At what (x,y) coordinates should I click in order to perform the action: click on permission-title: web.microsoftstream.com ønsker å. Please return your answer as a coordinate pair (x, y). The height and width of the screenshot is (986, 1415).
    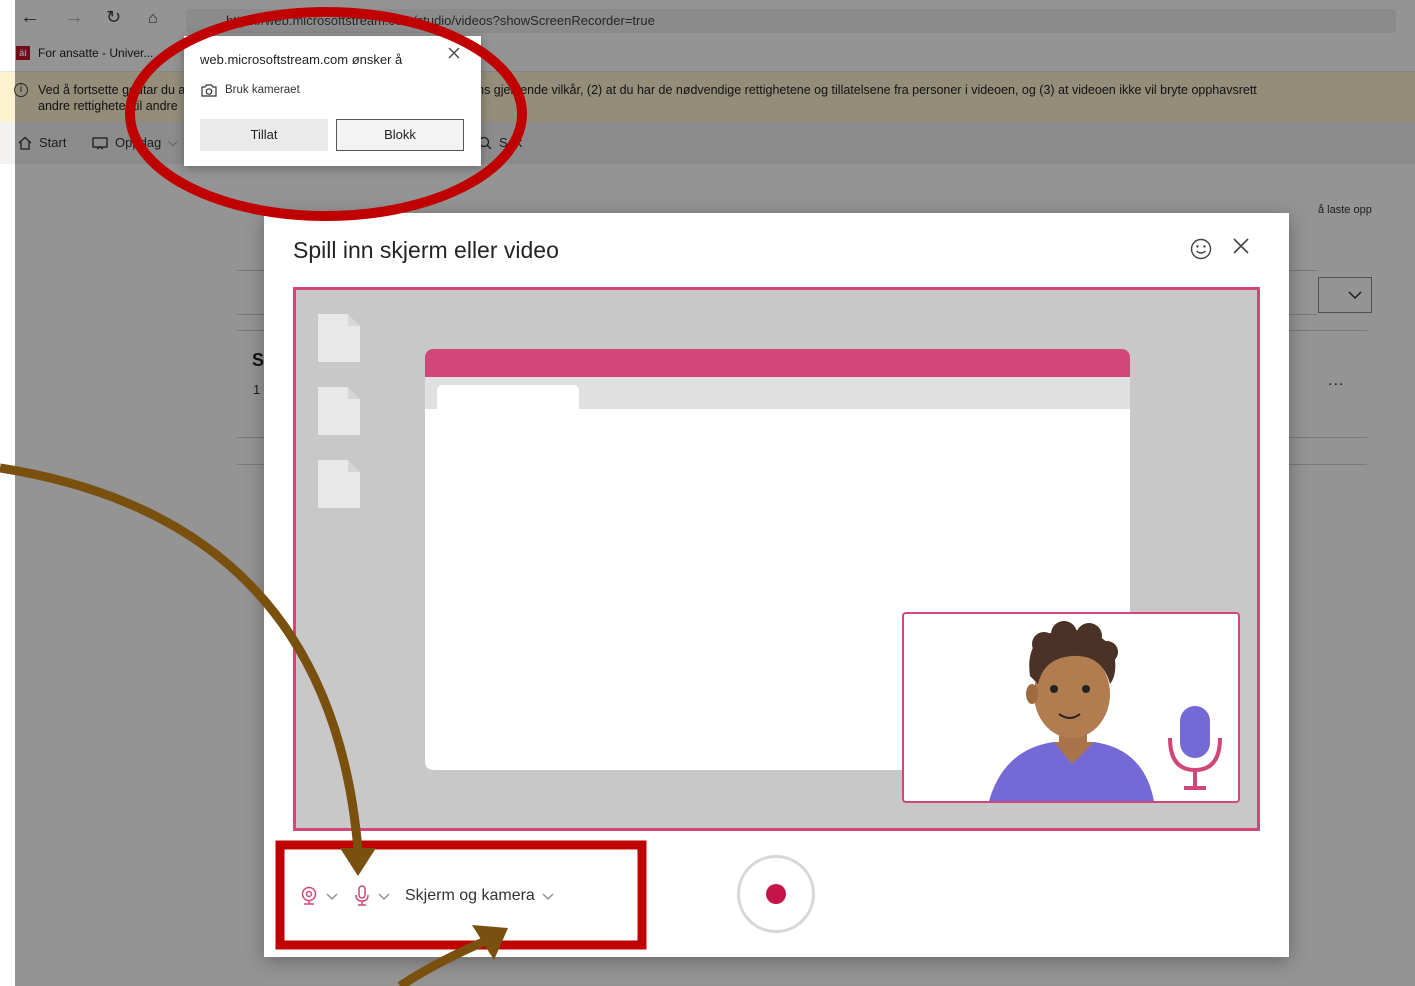
    Looking at the image, I should click on (301, 59).